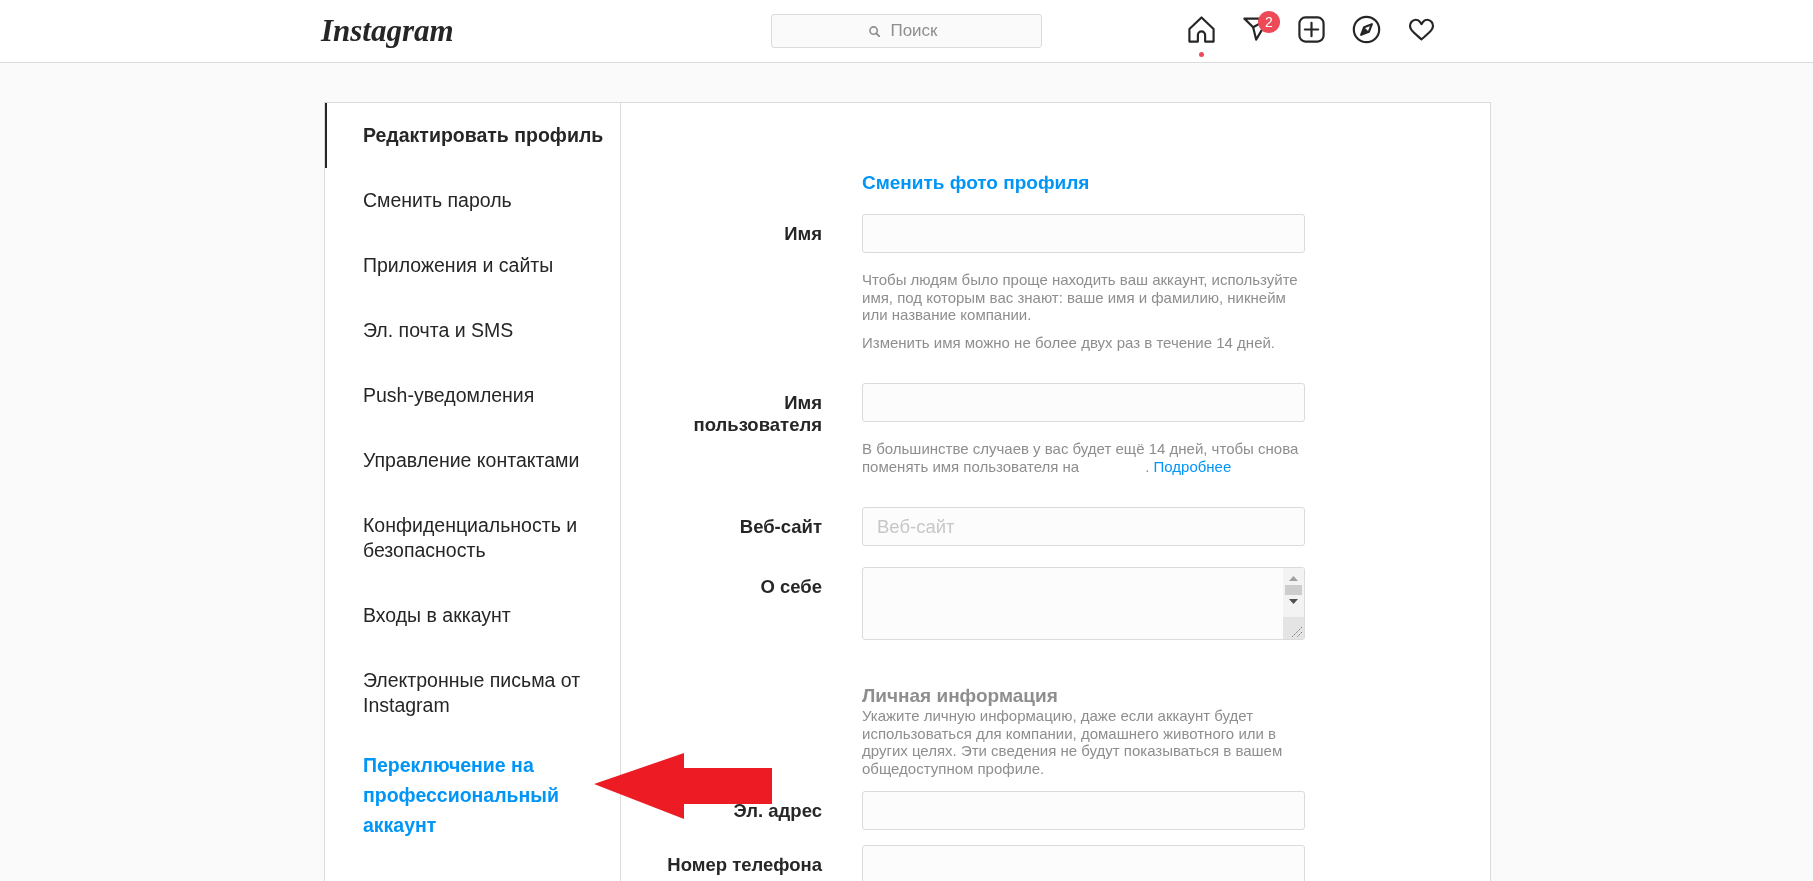  What do you see at coordinates (1201, 54) in the screenshot?
I see `active-dot-icon` at bounding box center [1201, 54].